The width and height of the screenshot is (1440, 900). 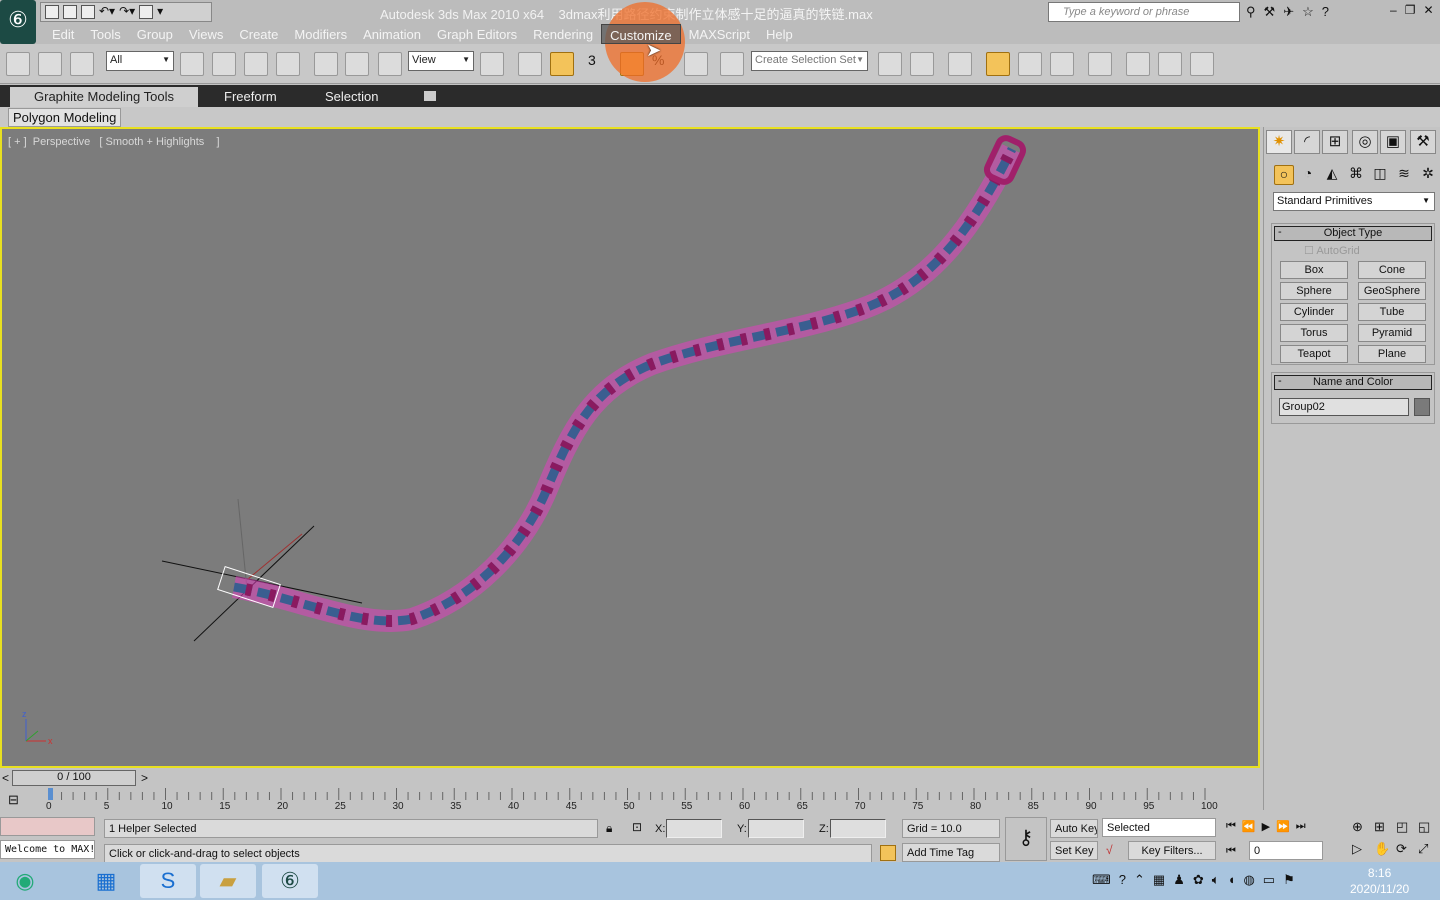 I want to click on object-name-input: Group02, so click(x=1344, y=407).